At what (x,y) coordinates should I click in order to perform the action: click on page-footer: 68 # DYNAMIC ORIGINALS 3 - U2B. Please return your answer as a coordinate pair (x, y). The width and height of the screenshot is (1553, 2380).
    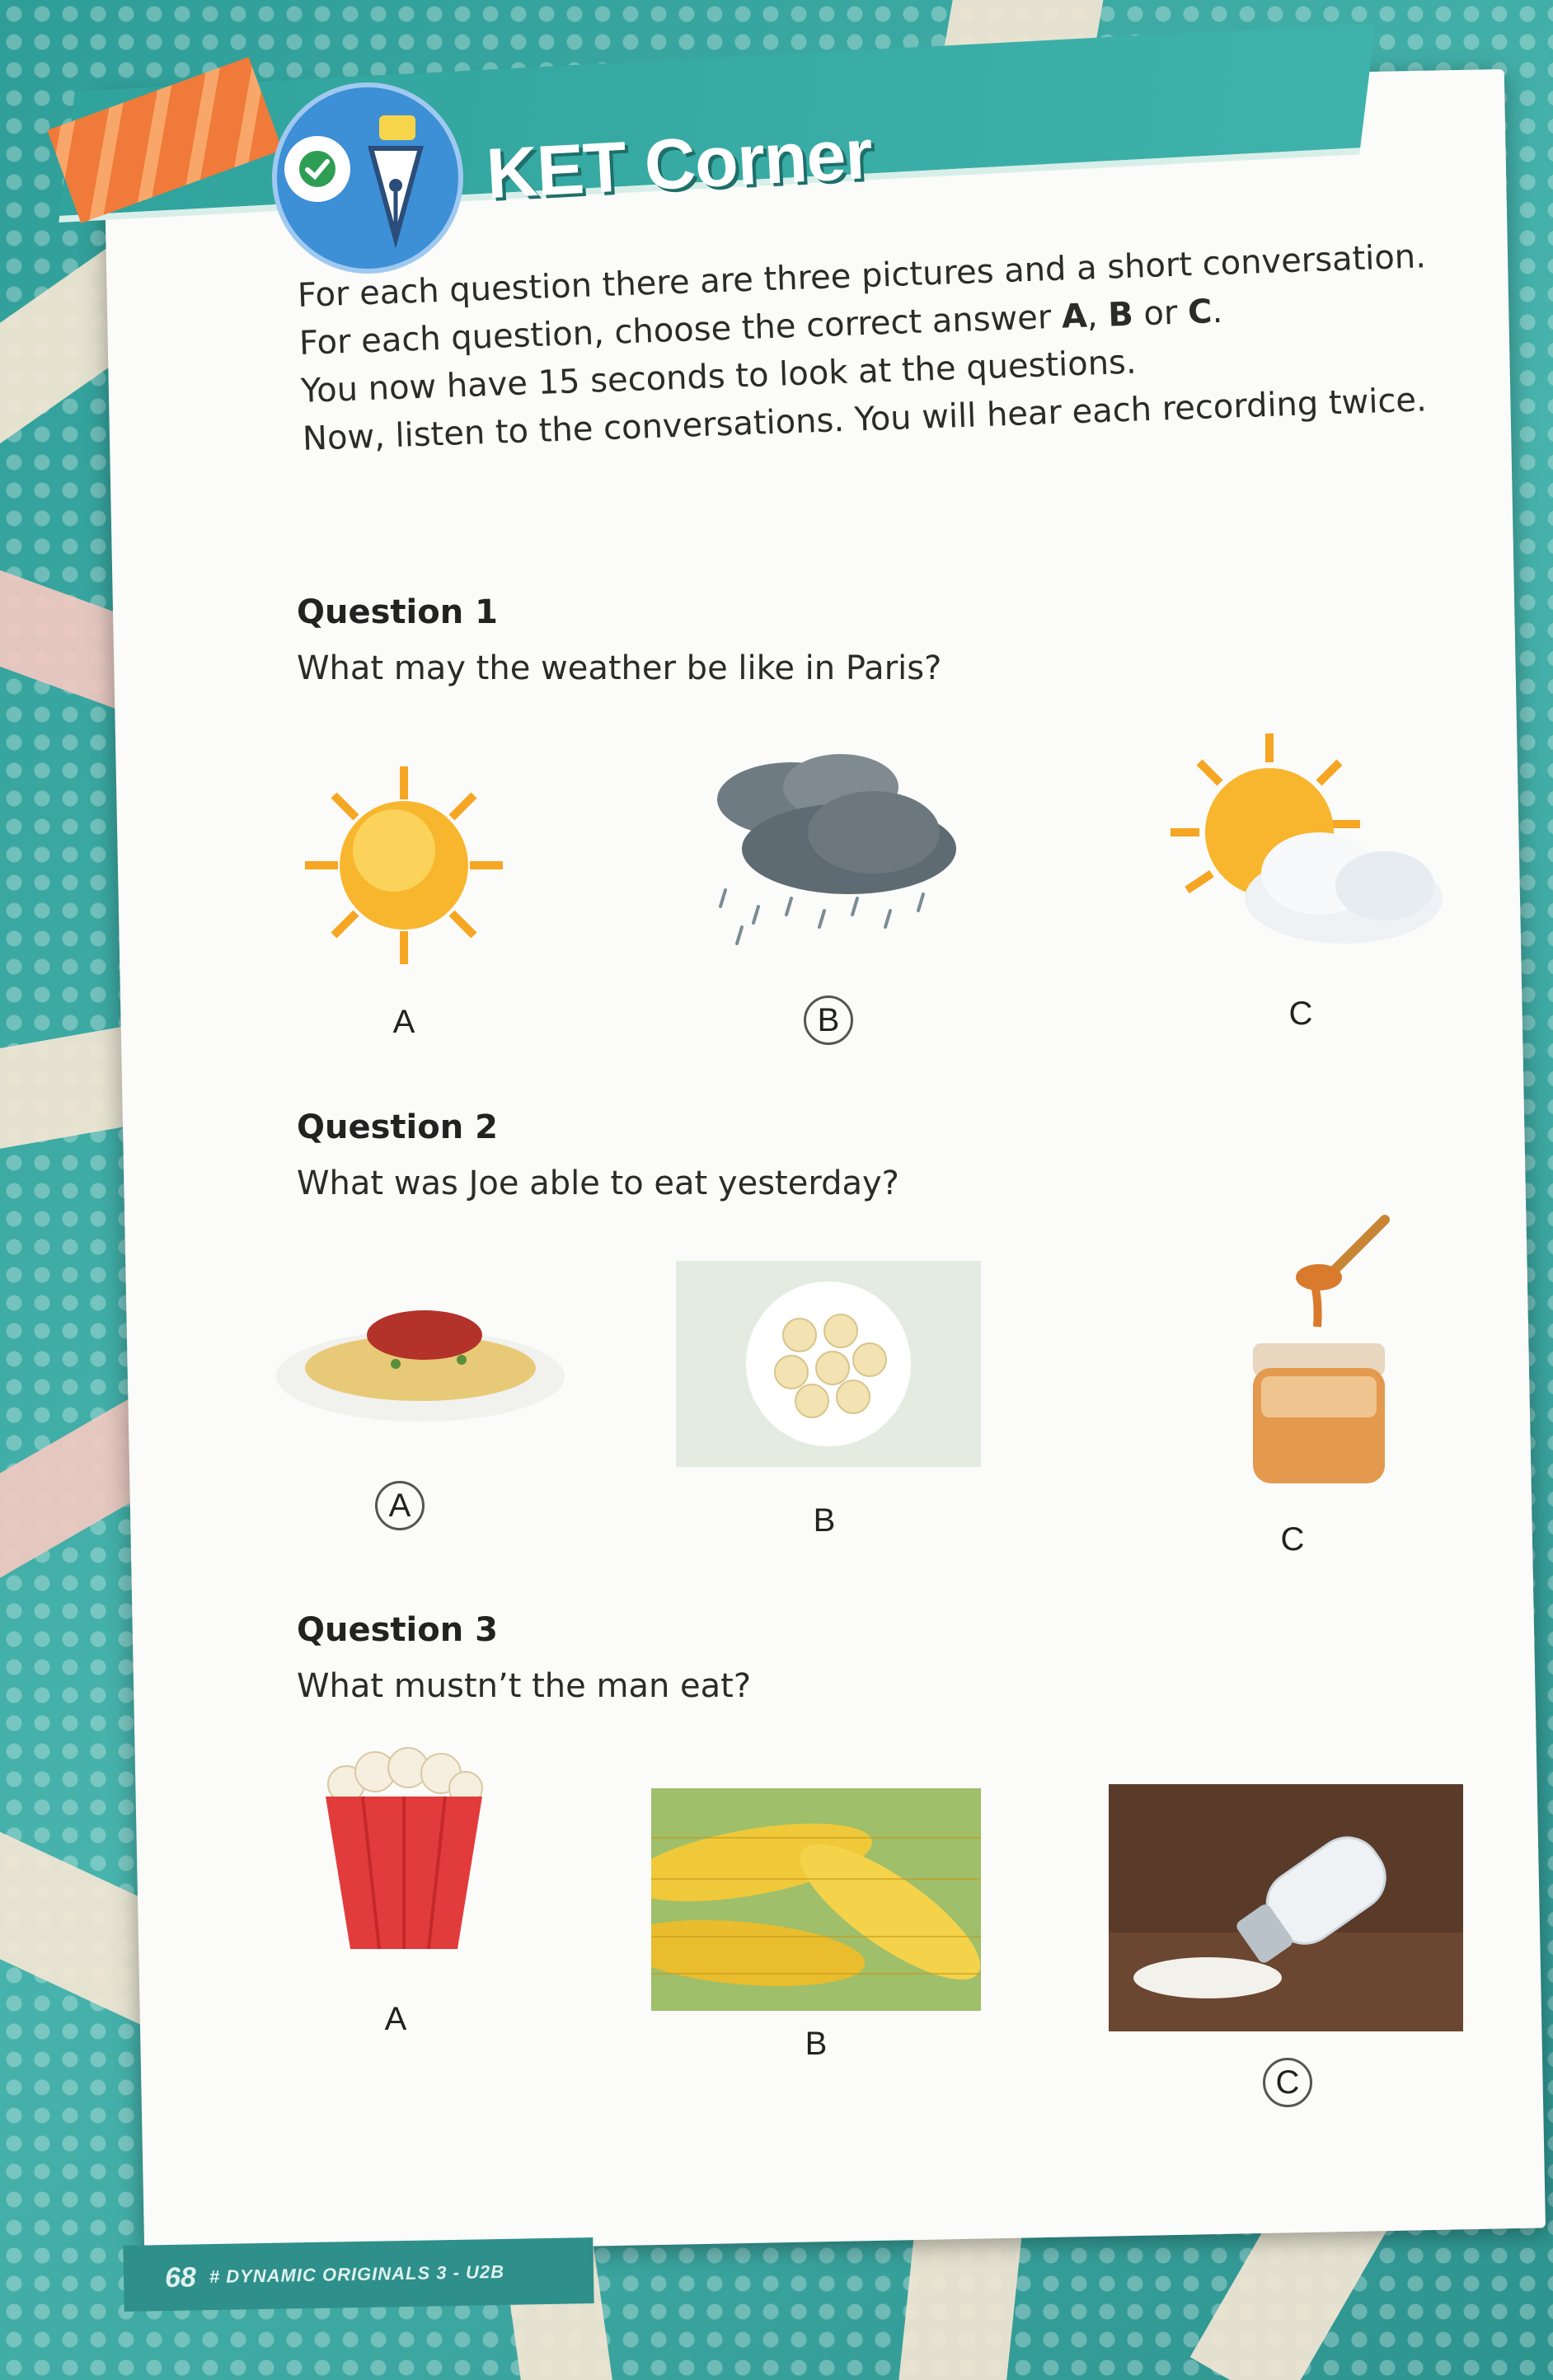
    Looking at the image, I should click on (358, 2274).